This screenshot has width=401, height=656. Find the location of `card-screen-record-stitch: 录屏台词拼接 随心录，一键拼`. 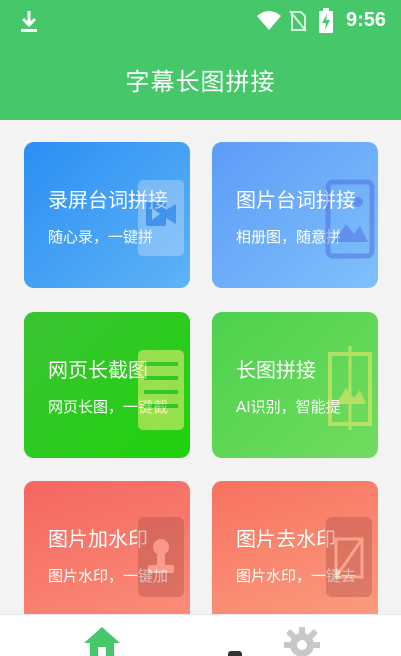

card-screen-record-stitch: 录屏台词拼接 随心录，一键拼 is located at coordinates (107, 215).